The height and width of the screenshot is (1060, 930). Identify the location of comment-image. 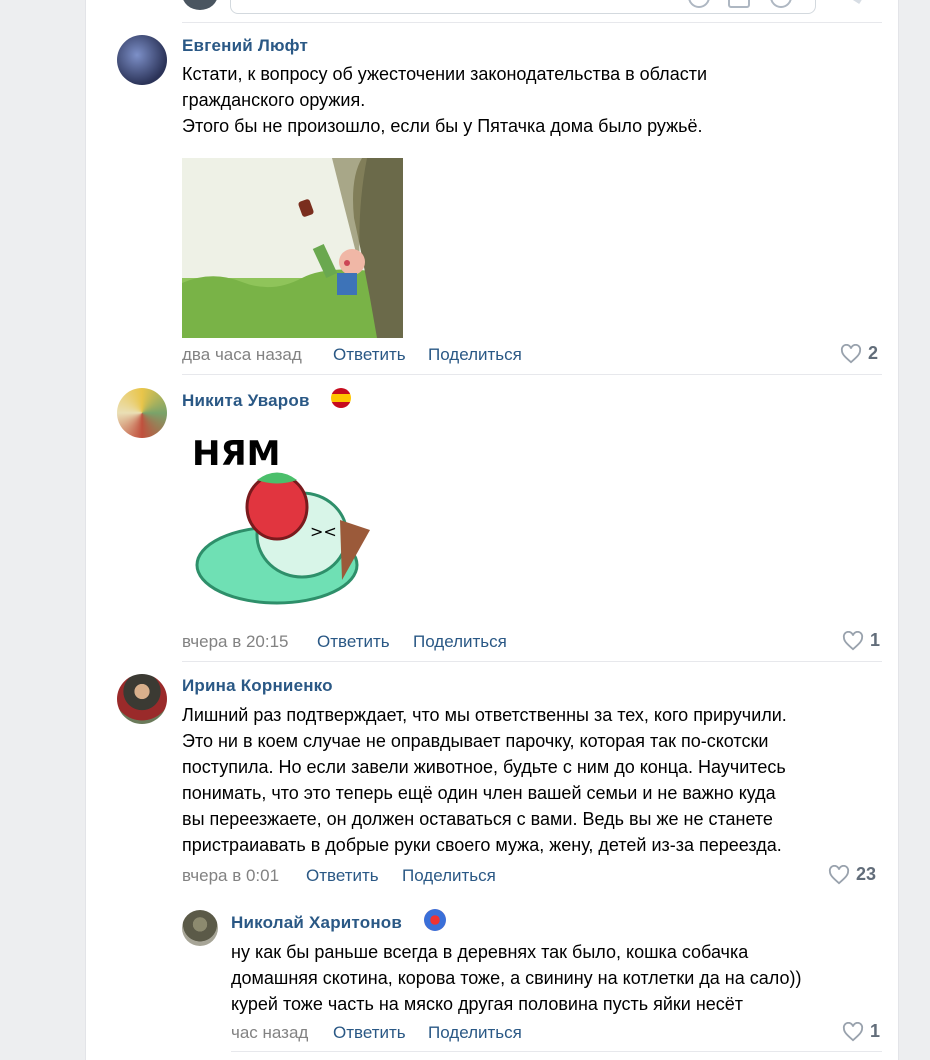
(292, 248).